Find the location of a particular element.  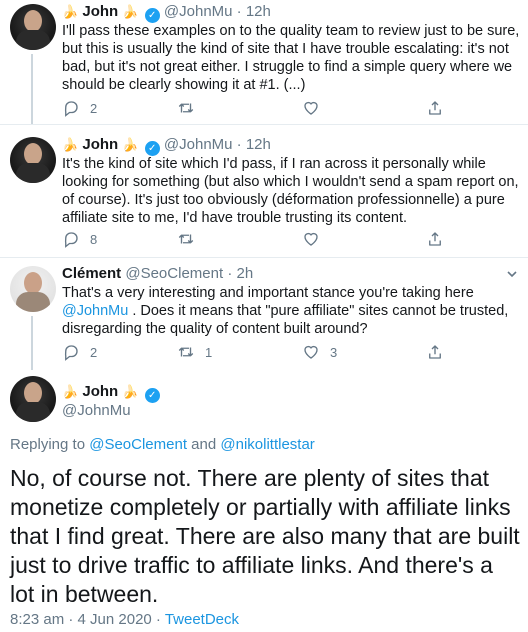

tweet-actions: 8 is located at coordinates (262, 239).